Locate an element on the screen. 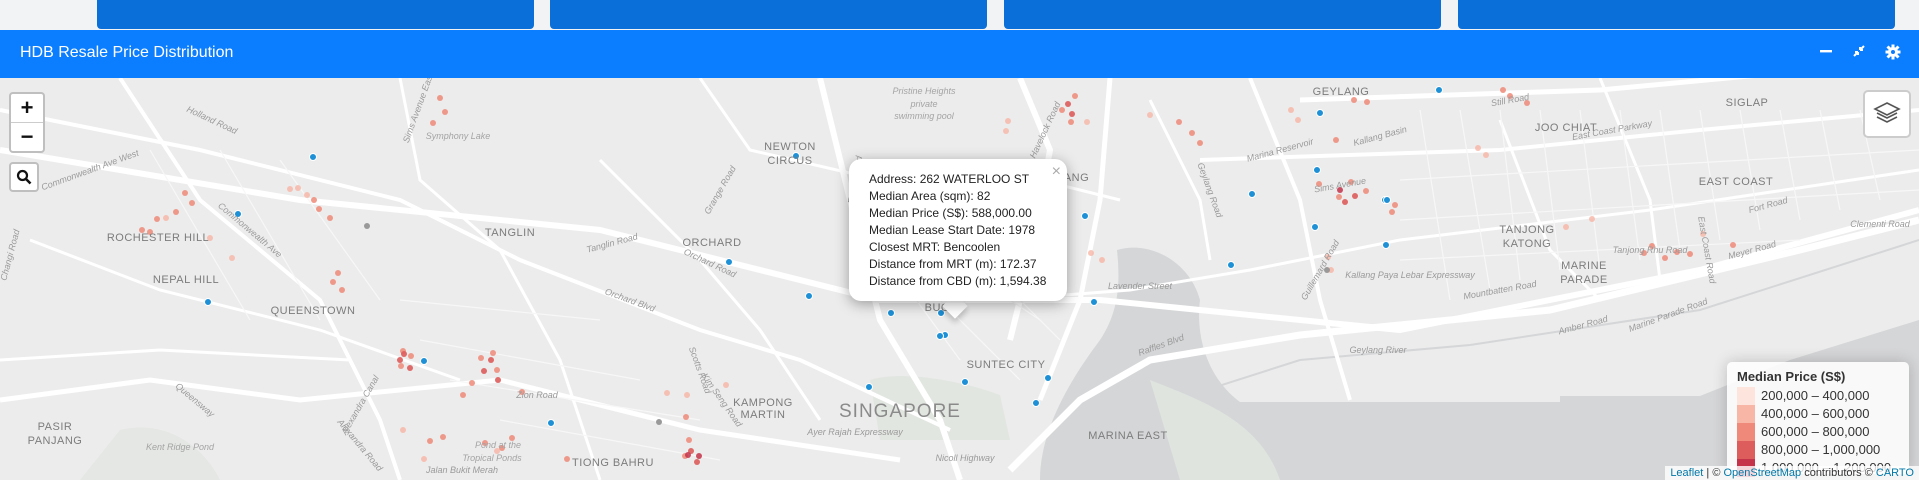  legend-item: 400,000 – 600,000 is located at coordinates (1818, 414).